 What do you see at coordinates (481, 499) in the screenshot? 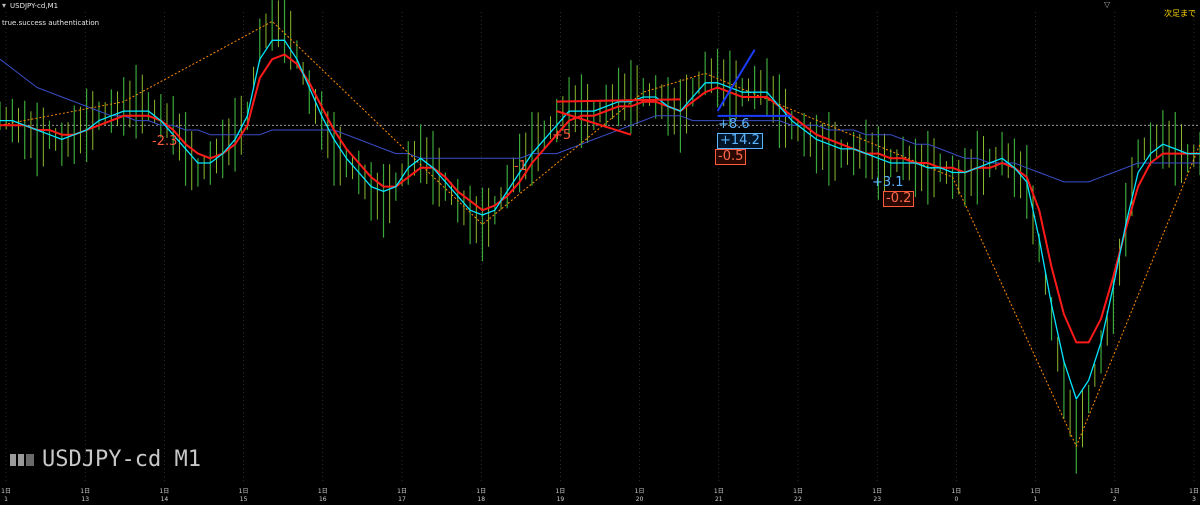
I see `x-tick-num: 18` at bounding box center [481, 499].